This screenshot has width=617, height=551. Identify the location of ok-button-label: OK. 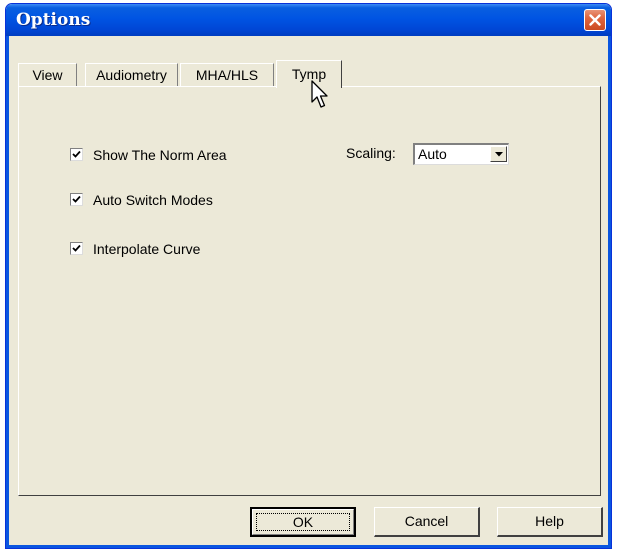
(303, 522).